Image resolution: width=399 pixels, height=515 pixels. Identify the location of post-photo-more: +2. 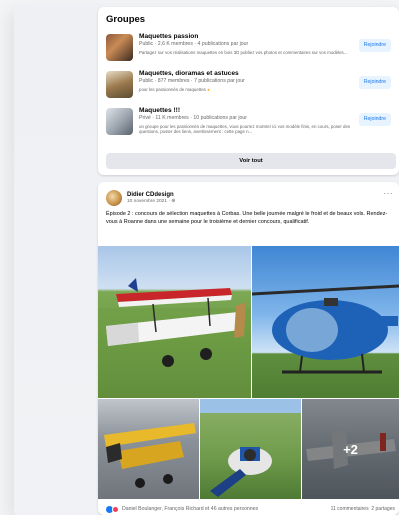
(350, 449).